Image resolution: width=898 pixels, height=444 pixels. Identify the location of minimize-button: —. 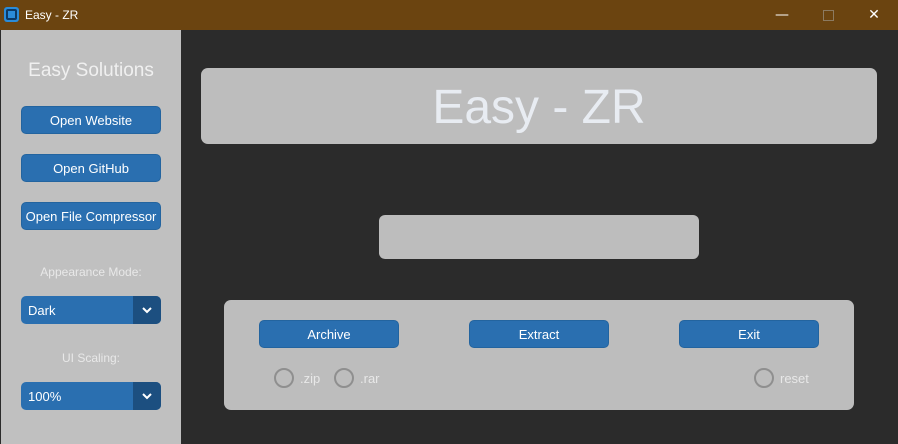
(782, 15).